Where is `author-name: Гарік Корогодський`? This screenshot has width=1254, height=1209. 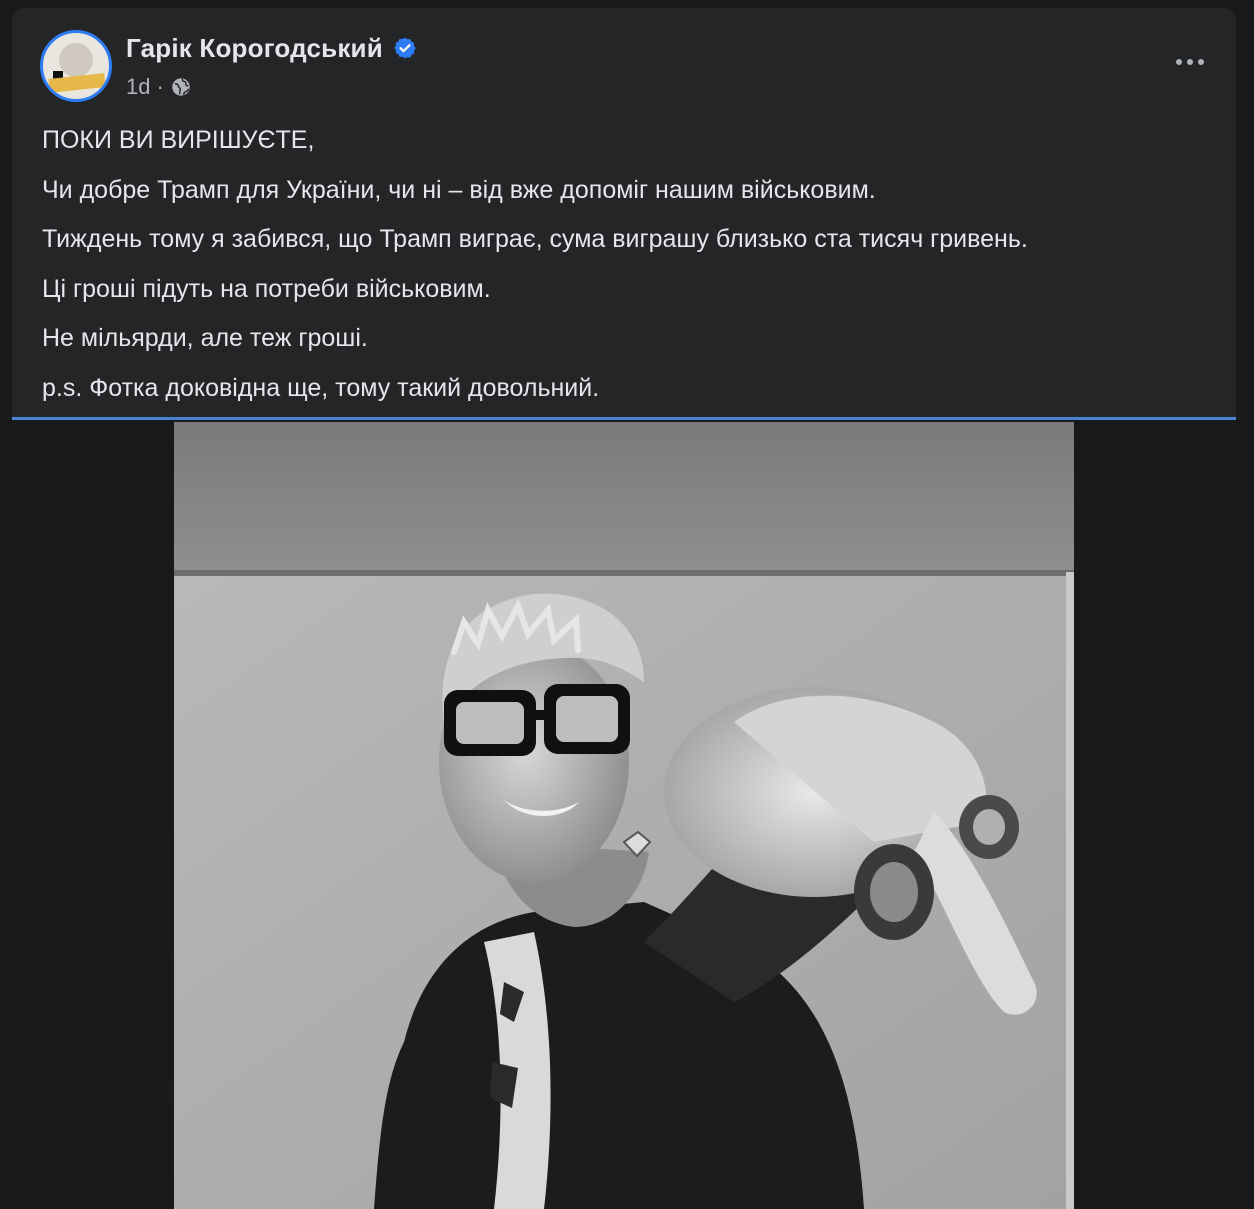
author-name: Гарік Корогодський is located at coordinates (254, 48).